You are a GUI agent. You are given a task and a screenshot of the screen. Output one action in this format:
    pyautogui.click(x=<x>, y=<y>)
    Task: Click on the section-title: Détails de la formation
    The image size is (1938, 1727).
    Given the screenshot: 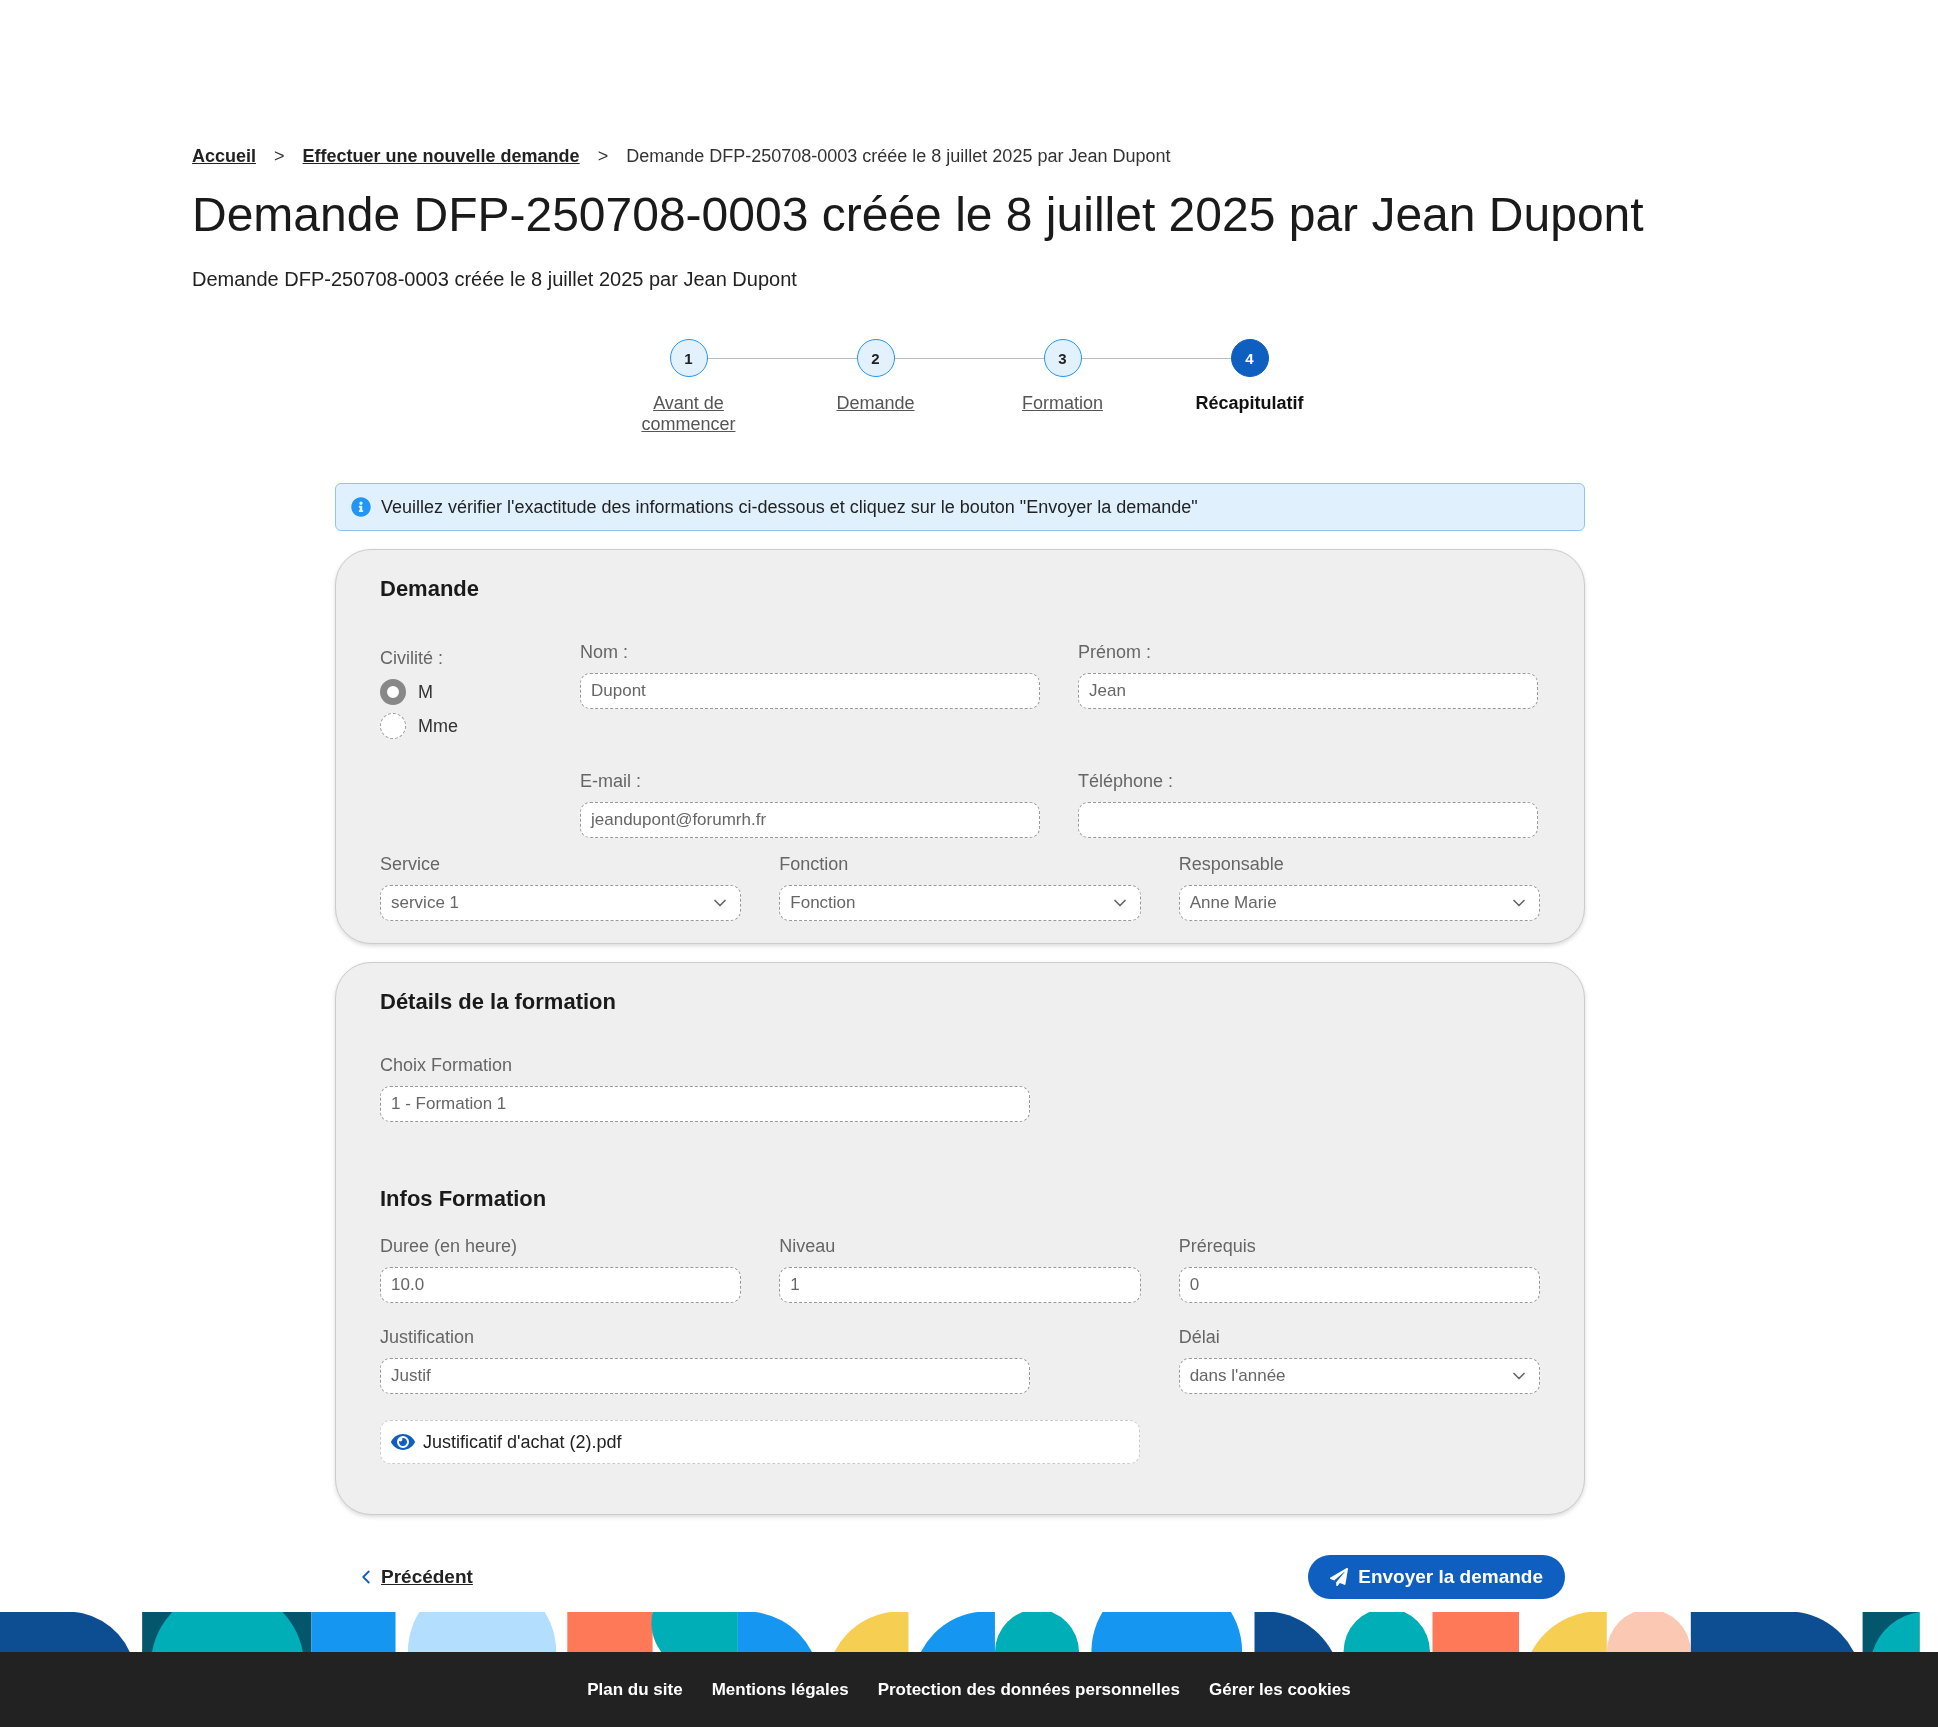 What is the action you would take?
    pyautogui.click(x=498, y=1002)
    